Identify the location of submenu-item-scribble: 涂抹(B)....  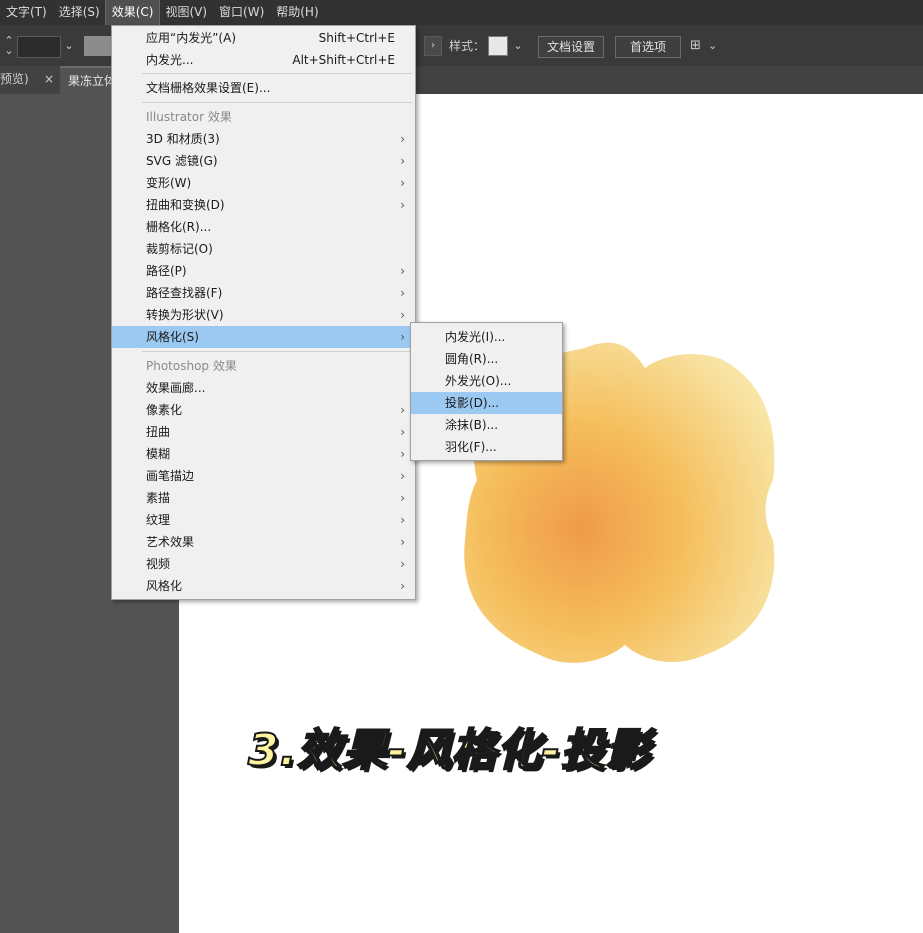
(486, 425).